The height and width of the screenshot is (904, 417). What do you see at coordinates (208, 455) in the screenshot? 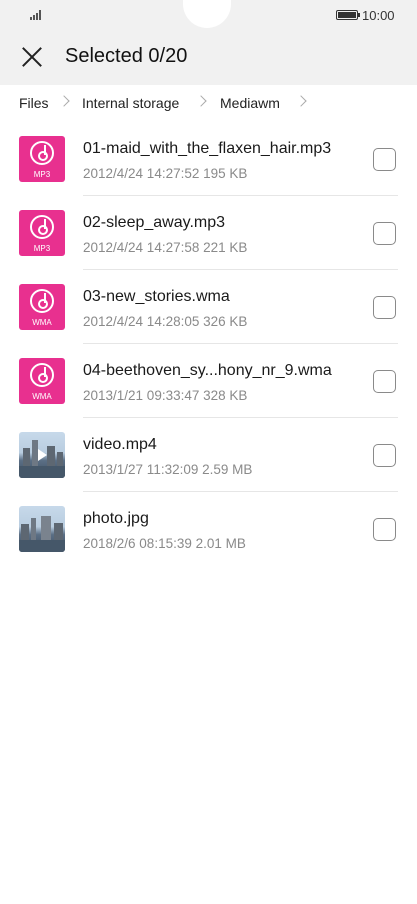
I see `list-item: video.mp4 2013/1/27 11:32:09 2.59 MB` at bounding box center [208, 455].